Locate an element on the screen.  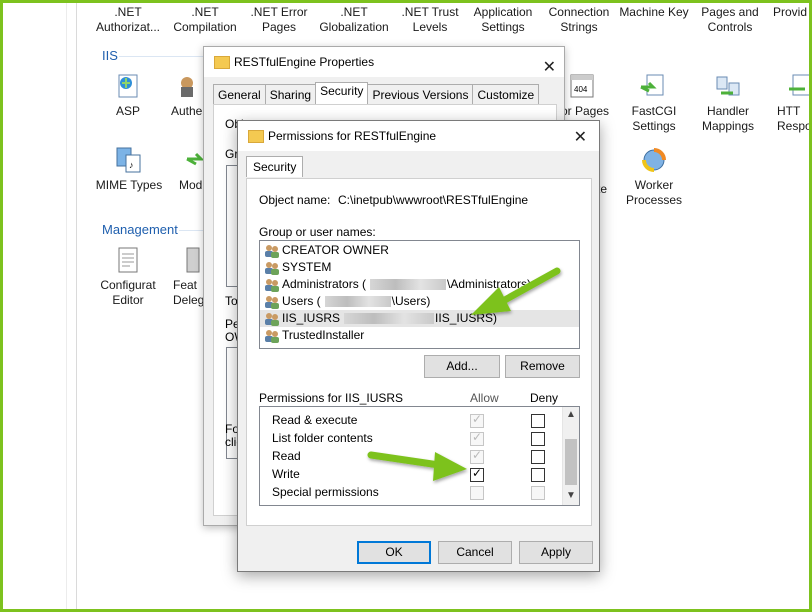
annotation-arrows is located at coordinates (464, 374).